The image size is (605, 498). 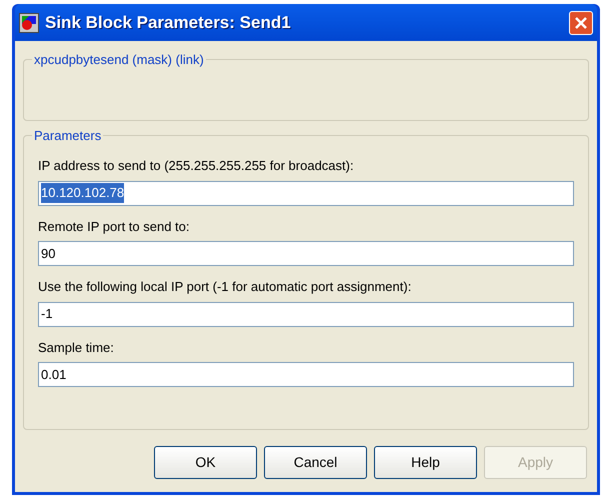 I want to click on window-title: Sink Block Parameters: Send1, so click(x=168, y=23).